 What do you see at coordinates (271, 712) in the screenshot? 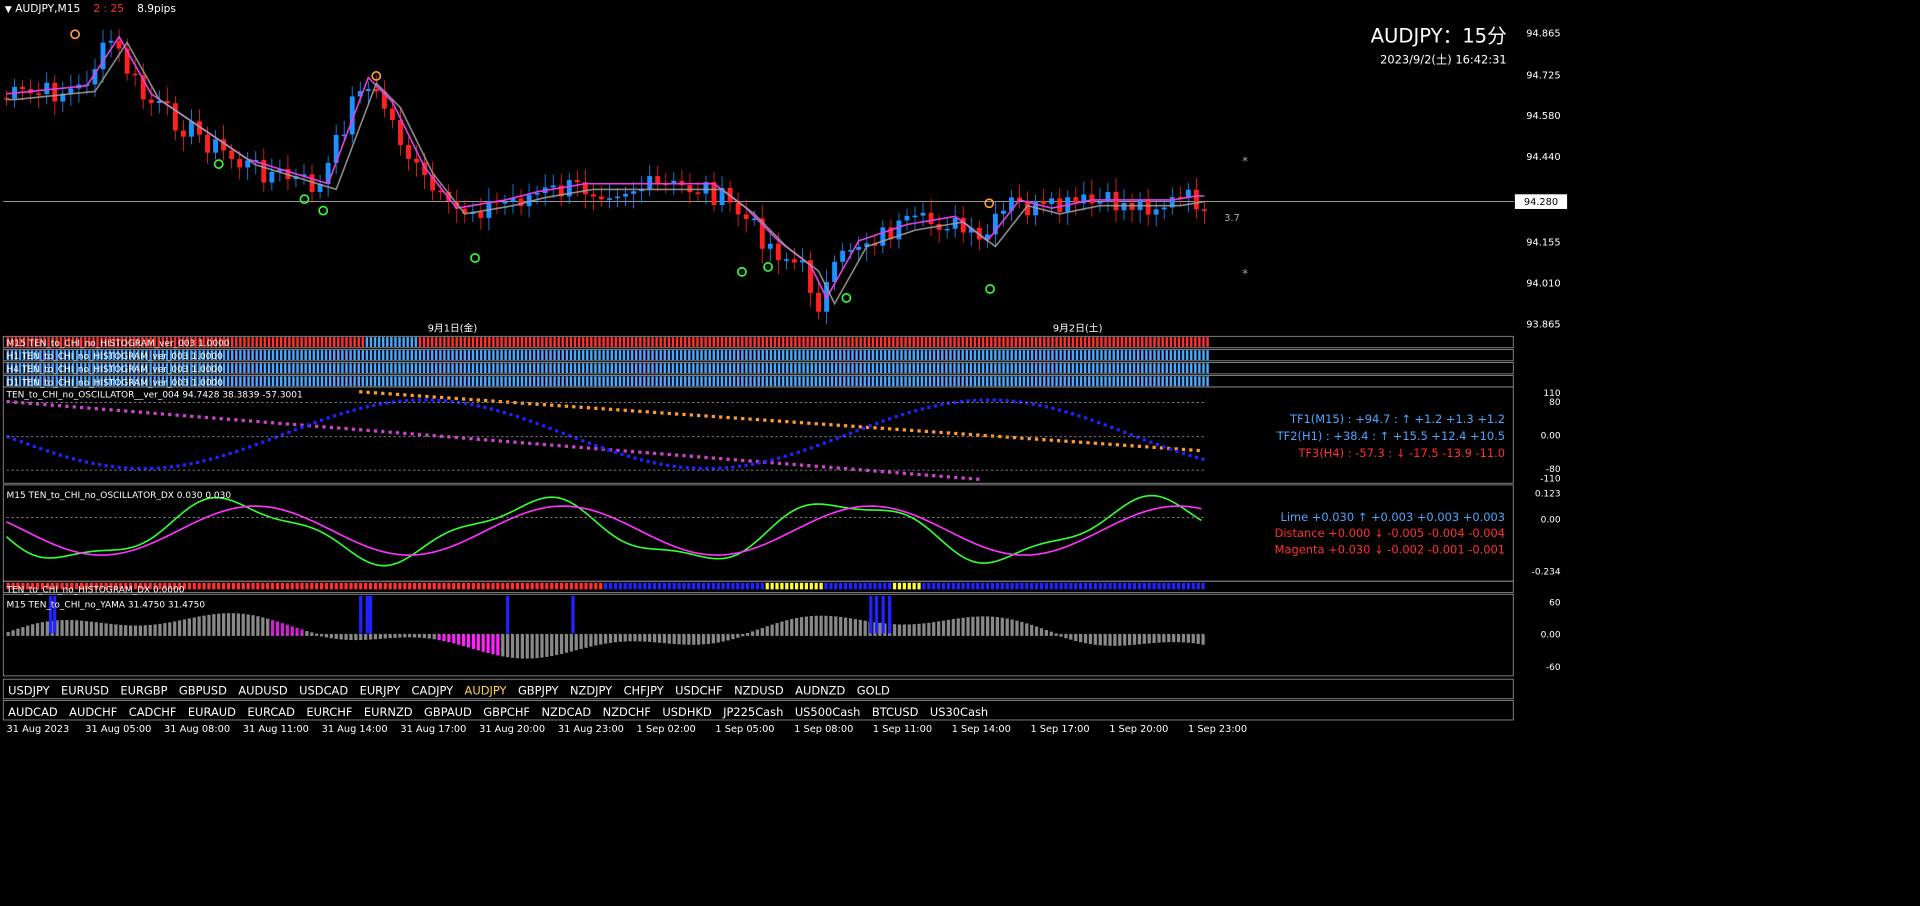
I see `symbol-button-eurcad: EURCAD` at bounding box center [271, 712].